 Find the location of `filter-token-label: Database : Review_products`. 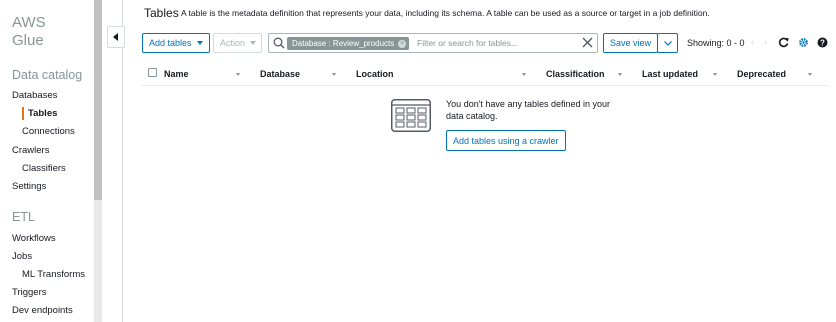

filter-token-label: Database : Review_products is located at coordinates (343, 43).